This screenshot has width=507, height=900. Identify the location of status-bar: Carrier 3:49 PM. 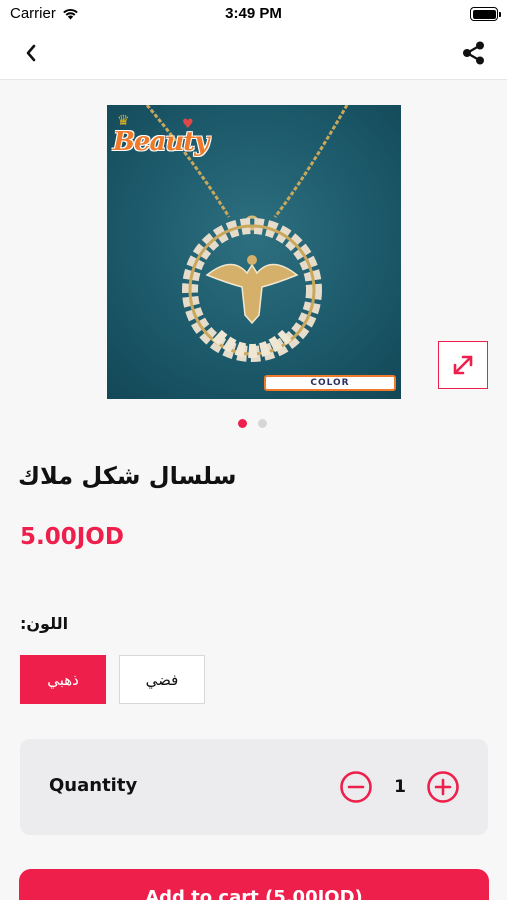
(253, 14).